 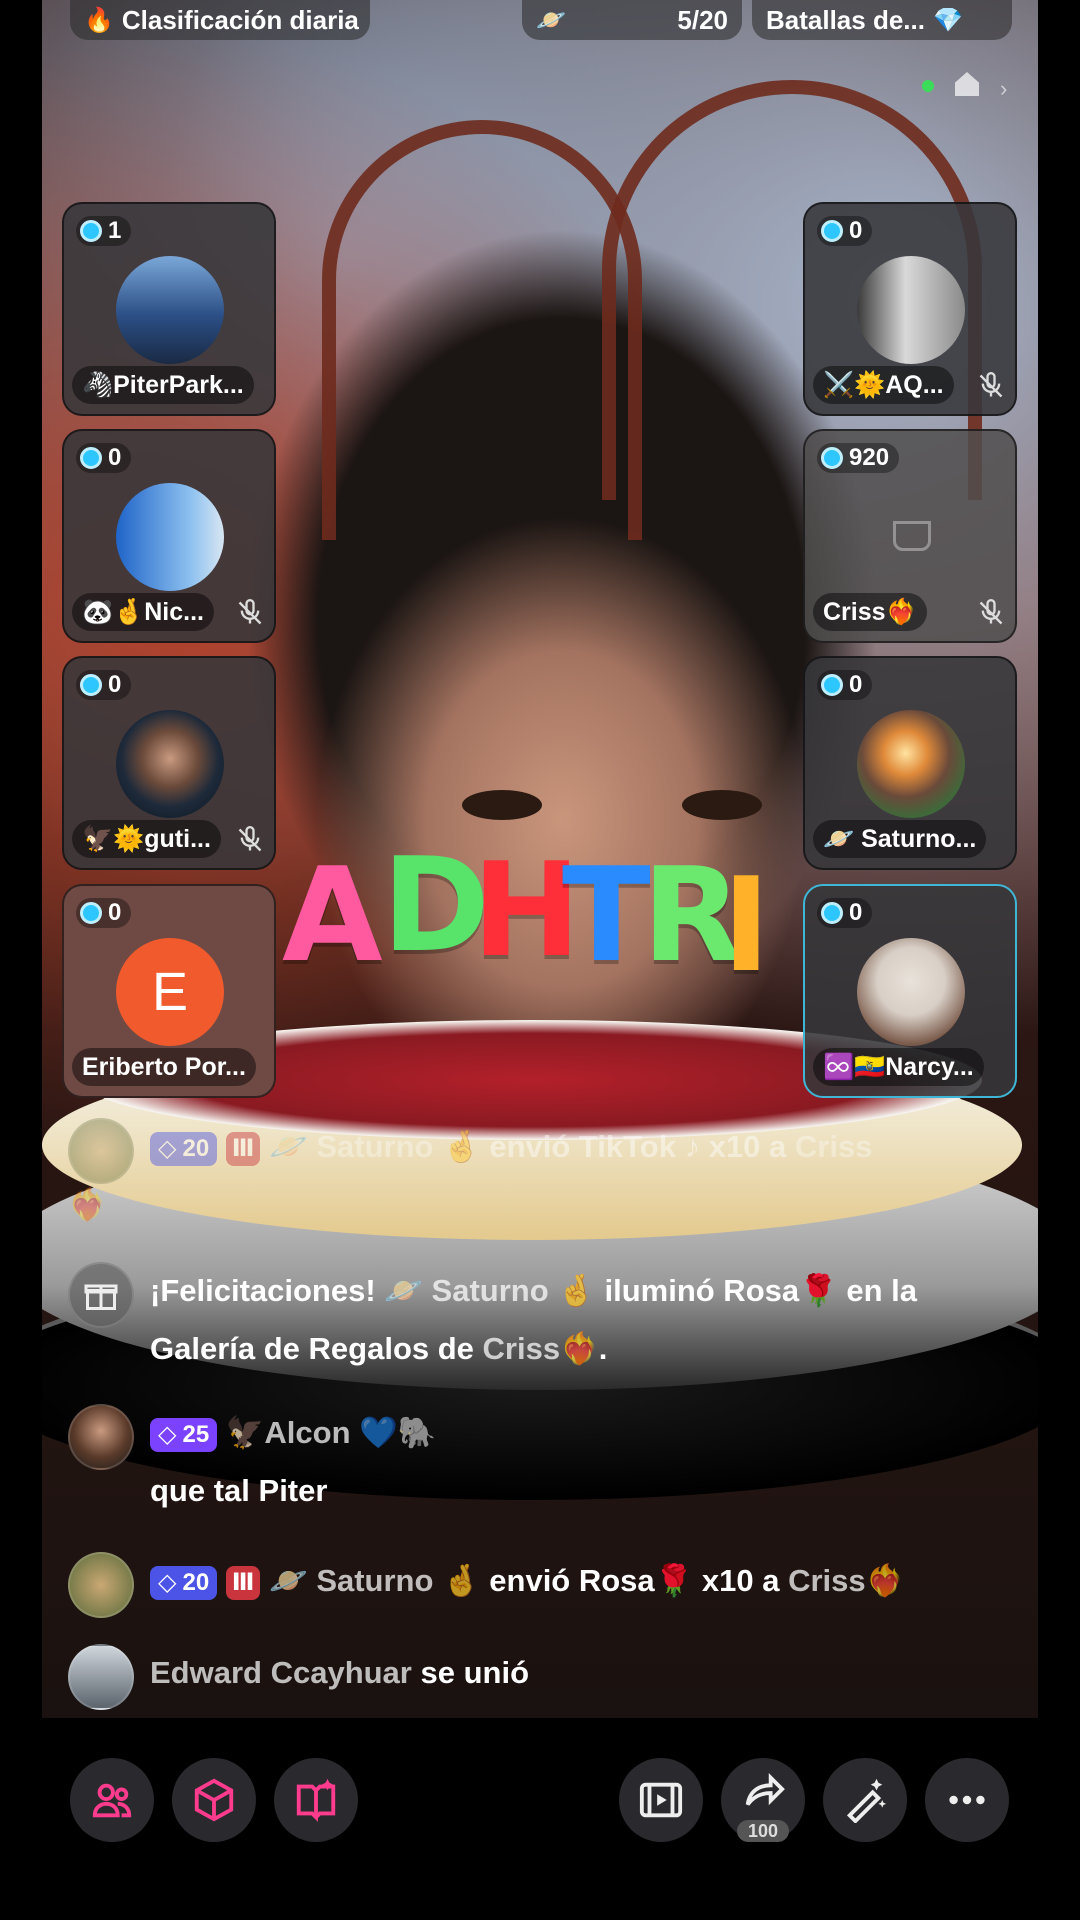 I want to click on more-button, so click(x=967, y=1800).